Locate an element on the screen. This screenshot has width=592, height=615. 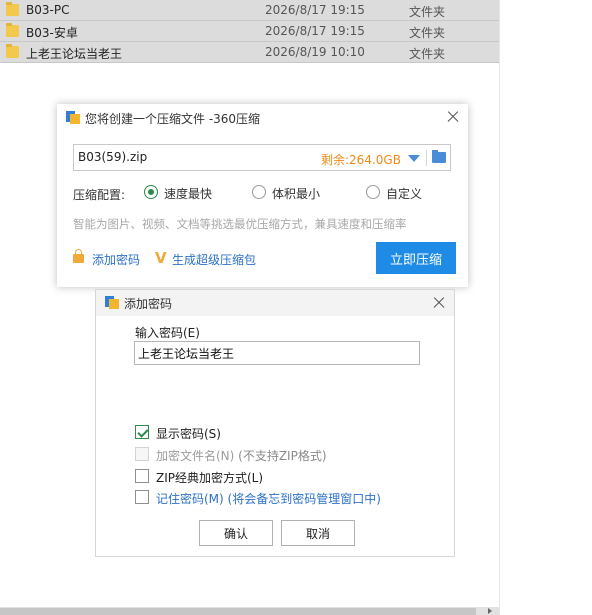
file-row: B03-安卓 2026/8/17 19:15 文件夹 is located at coordinates (249, 31).